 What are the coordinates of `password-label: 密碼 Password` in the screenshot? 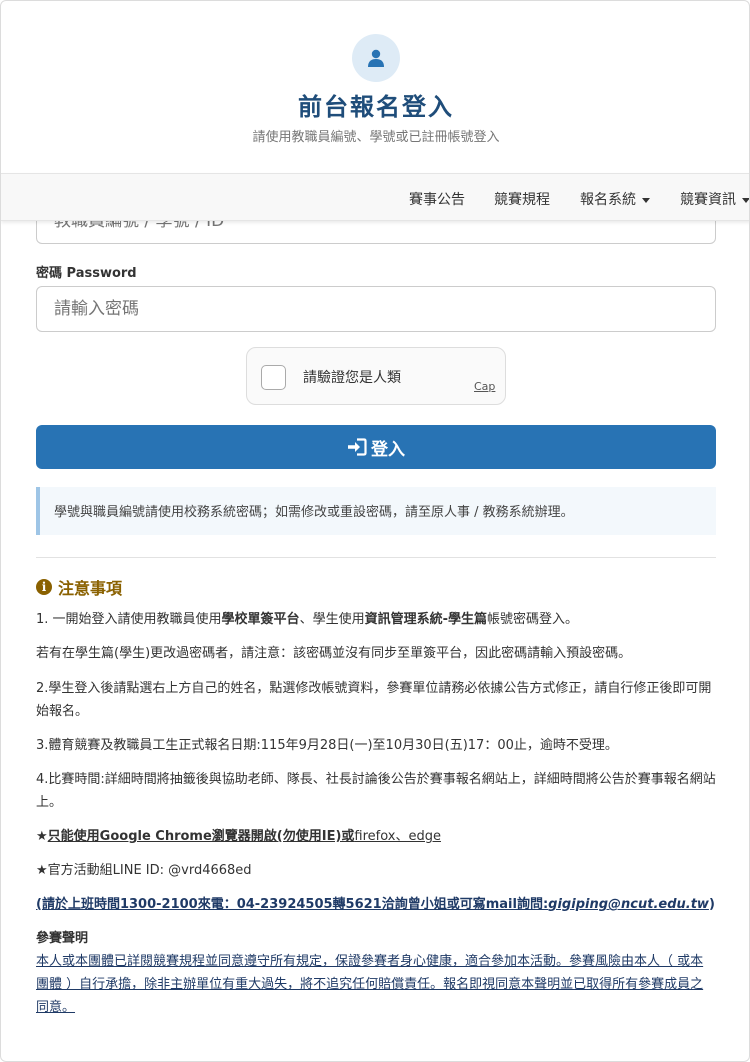 It's located at (86, 273).